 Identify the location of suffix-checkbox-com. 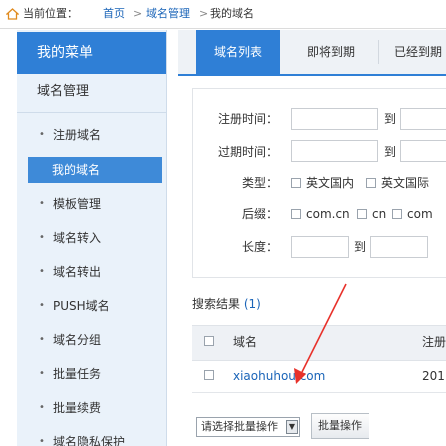
(397, 214).